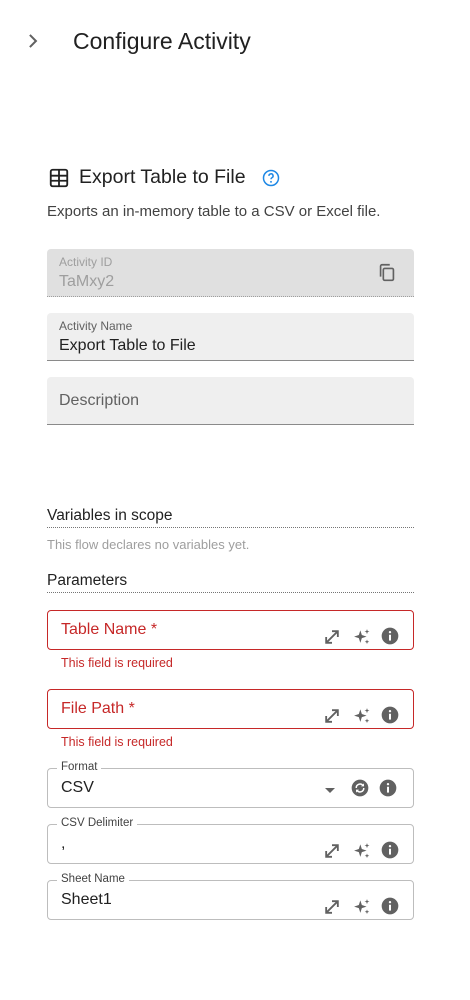 This screenshot has height=1000, width=470. I want to click on csv-delimiter-label: CSV Delimiter, so click(97, 823).